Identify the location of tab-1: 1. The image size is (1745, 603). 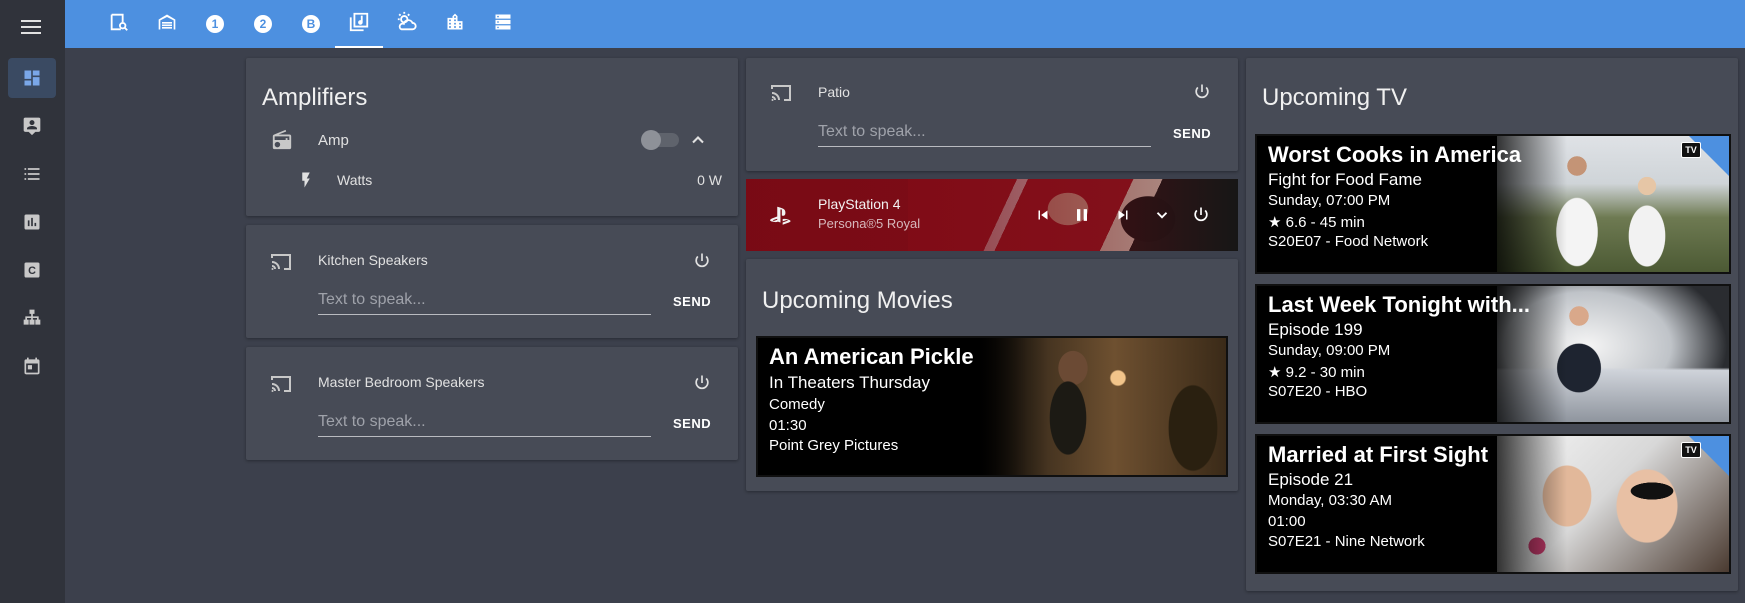
(215, 24).